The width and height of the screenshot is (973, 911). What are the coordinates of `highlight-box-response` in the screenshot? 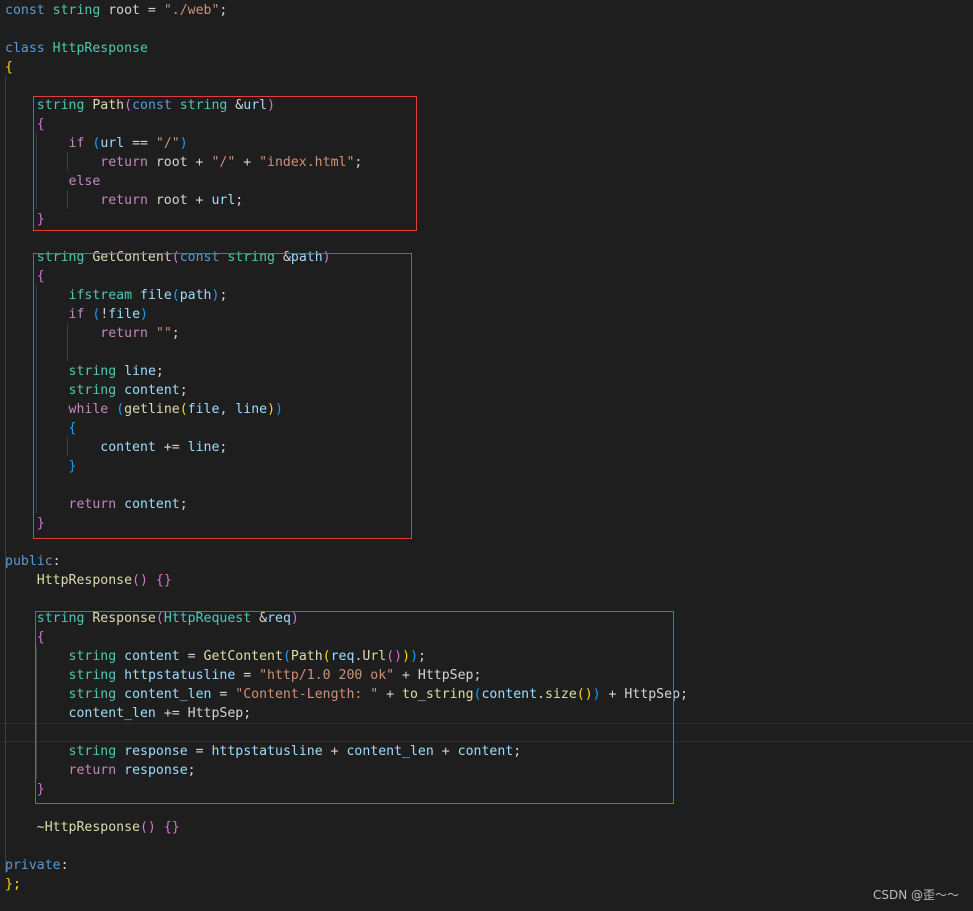 It's located at (354, 707).